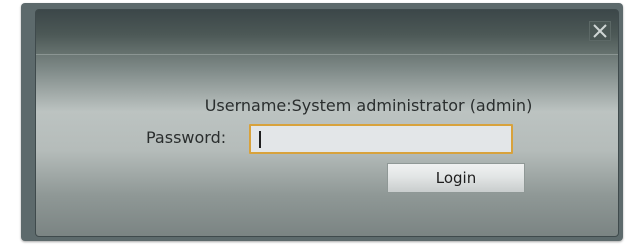  Describe the element at coordinates (368, 105) in the screenshot. I see `username-text: Username:System administrator (admin)` at that location.